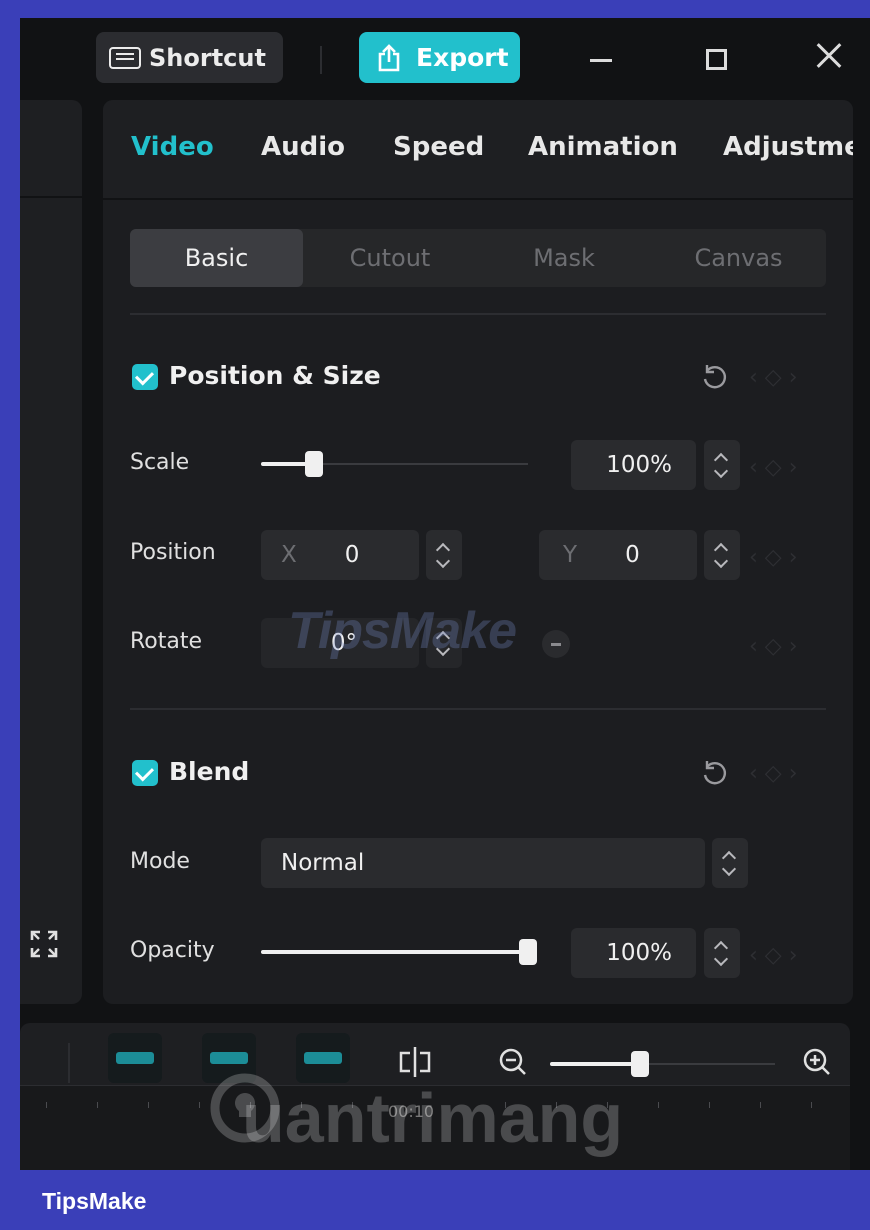 The width and height of the screenshot is (870, 1230). Describe the element at coordinates (595, 1064) in the screenshot. I see `zoom-slider-fill` at that location.